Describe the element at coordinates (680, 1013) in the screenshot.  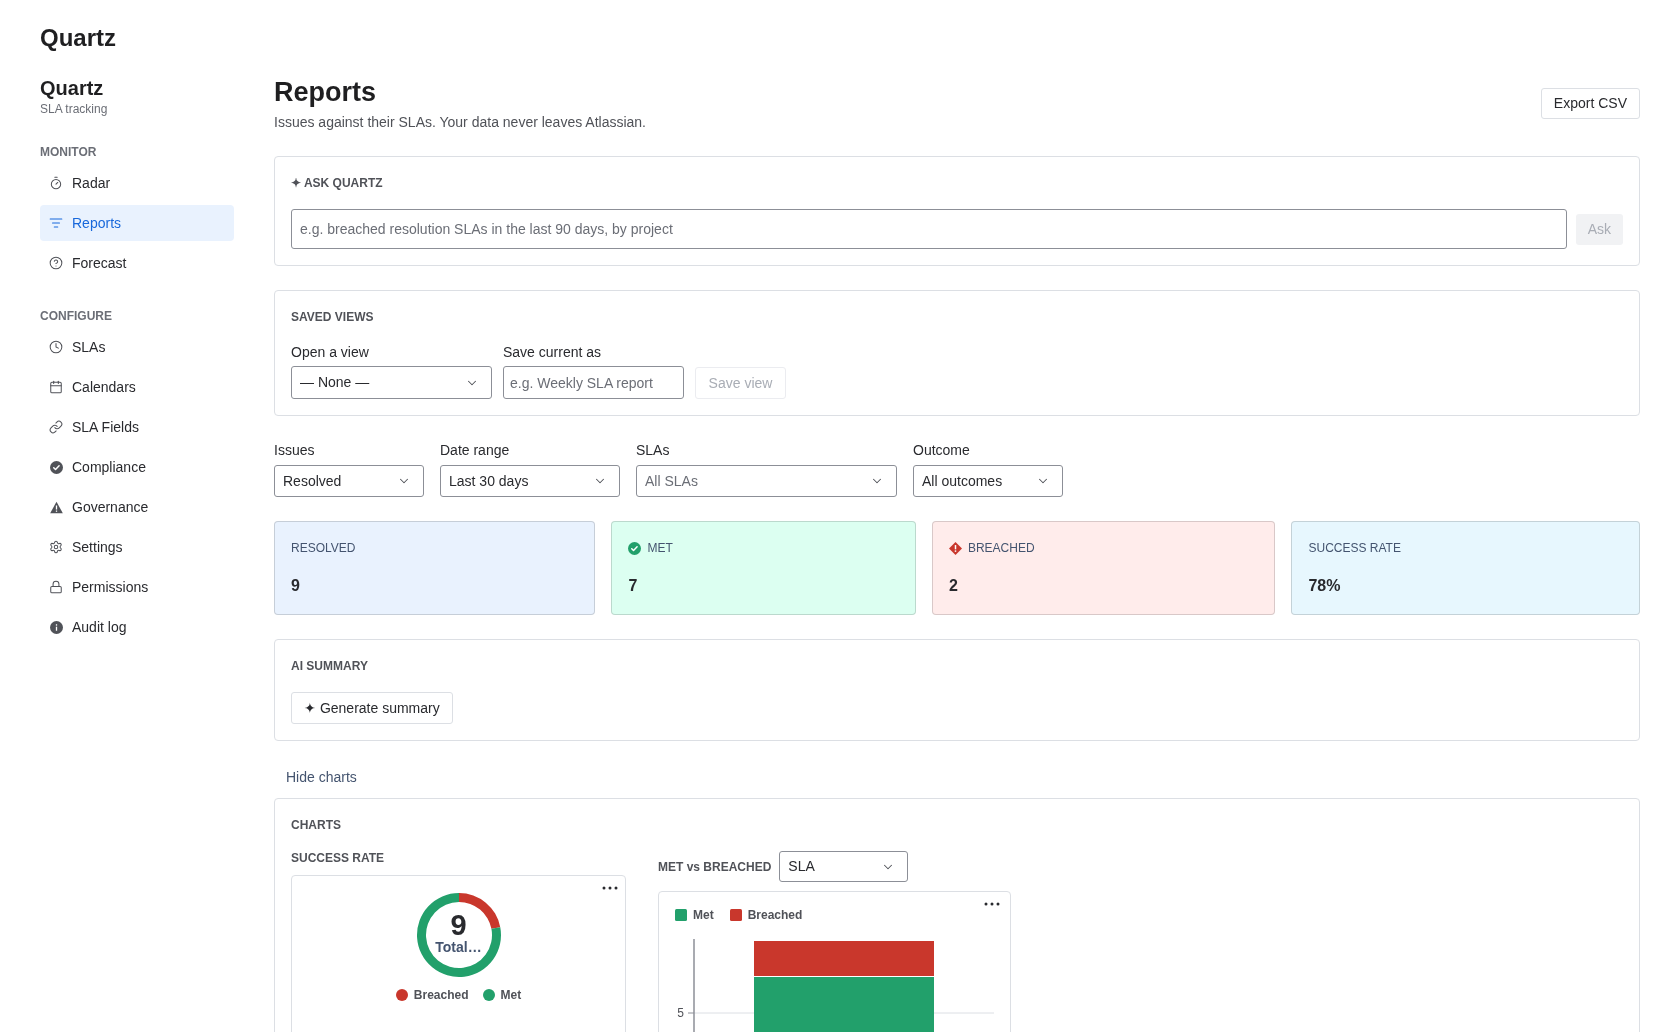
I see `axis-tick-label: 5` at that location.